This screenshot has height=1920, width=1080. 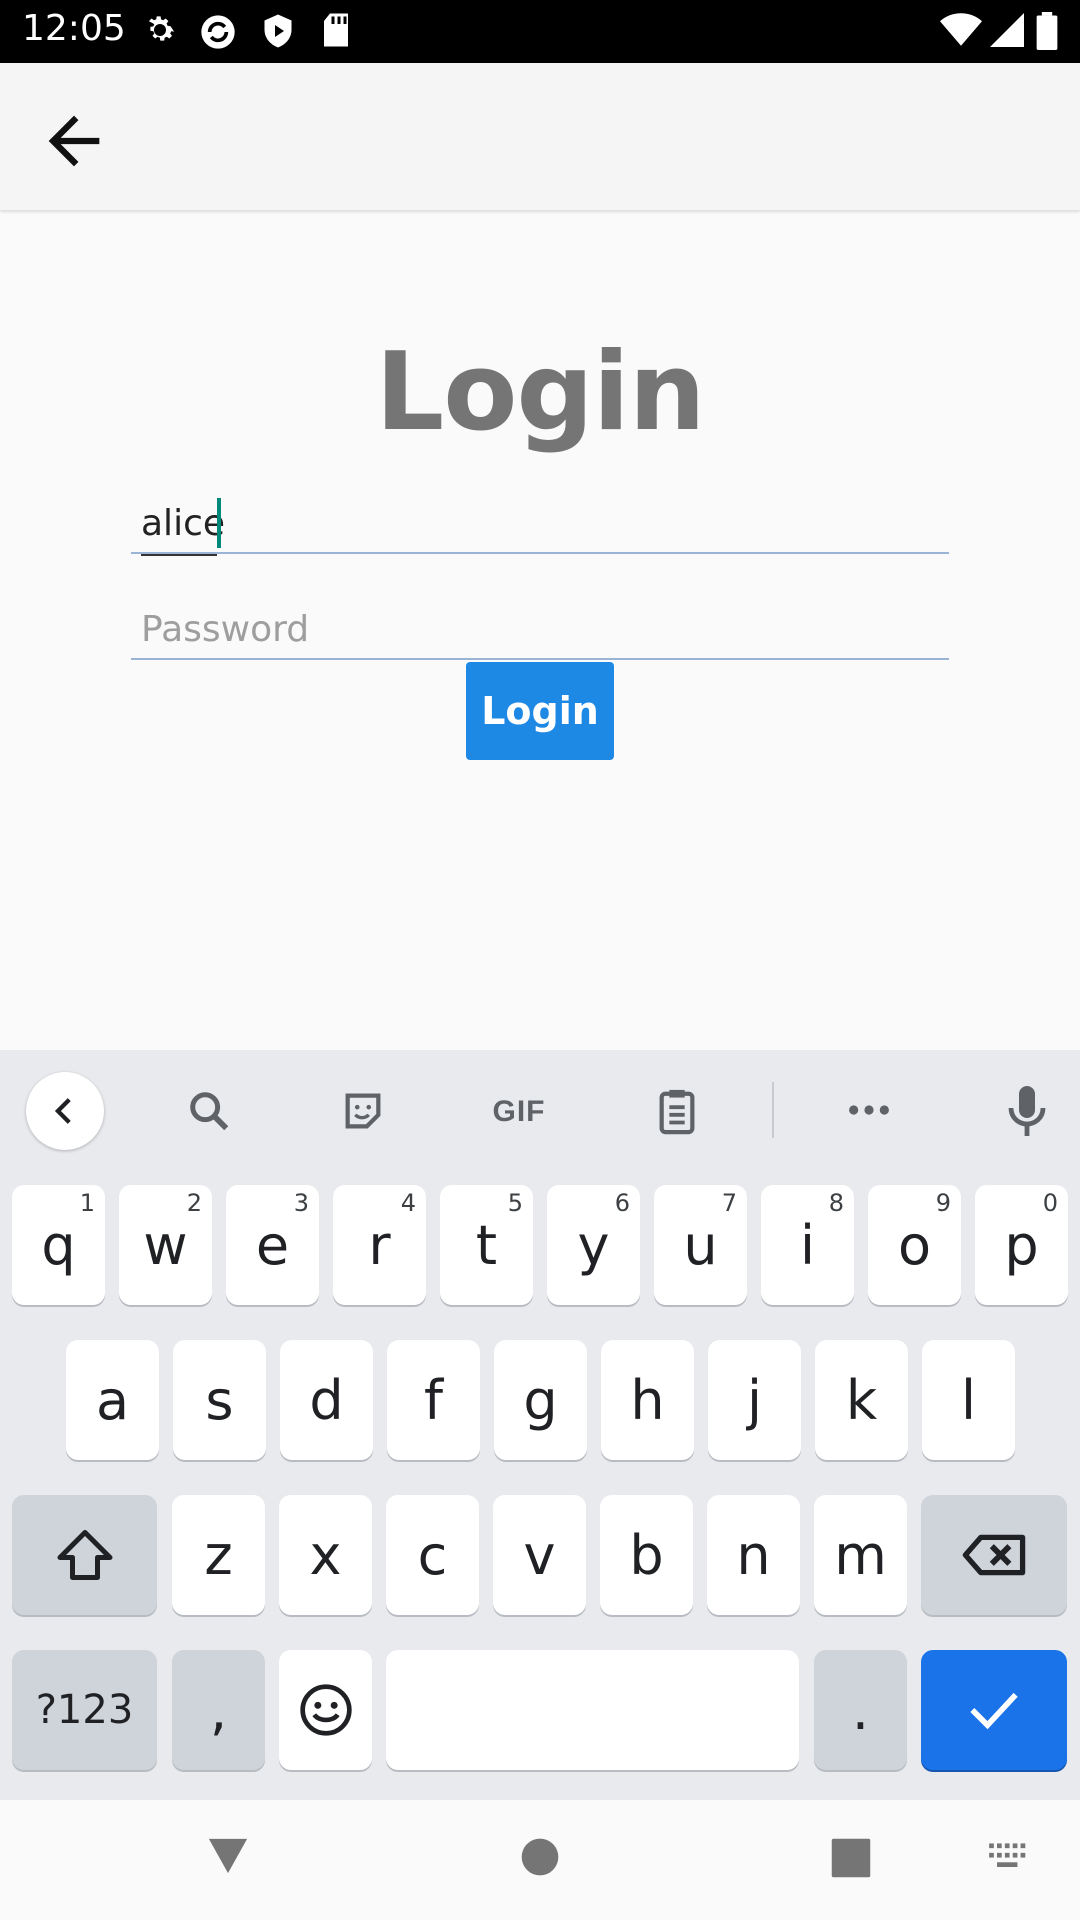 What do you see at coordinates (677, 1111) in the screenshot?
I see `clipboard-icon` at bounding box center [677, 1111].